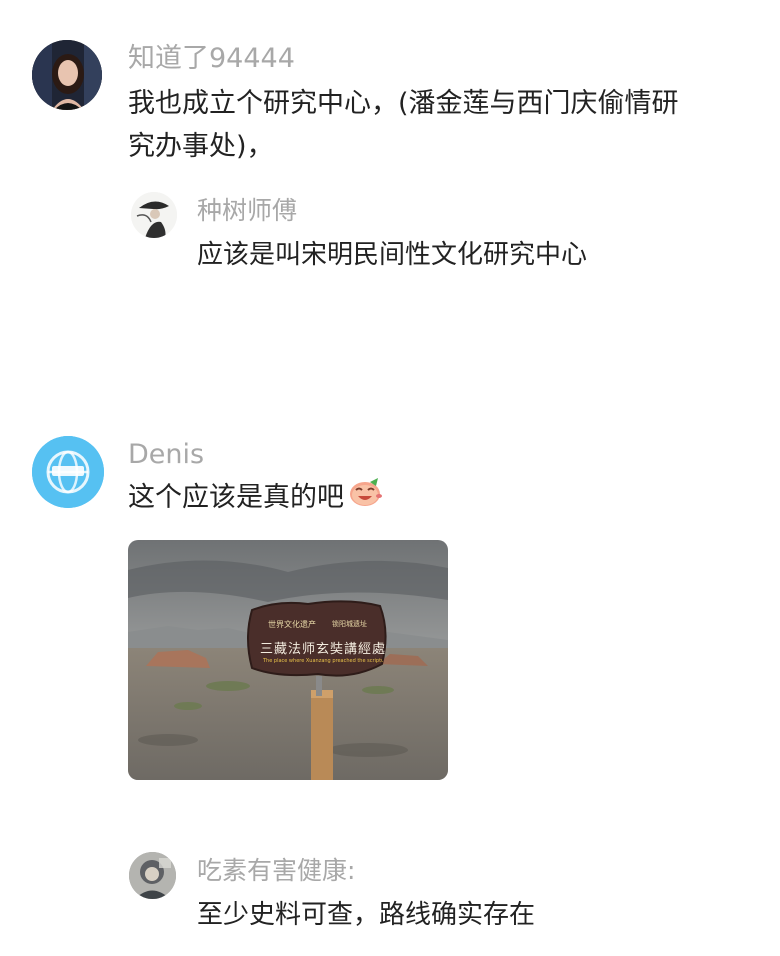 The height and width of the screenshot is (956, 780). Describe the element at coordinates (403, 125) in the screenshot. I see `comment-text: 我也成立个研究中心，(潘金莲与西门庆偷情研究办事处)，` at that location.